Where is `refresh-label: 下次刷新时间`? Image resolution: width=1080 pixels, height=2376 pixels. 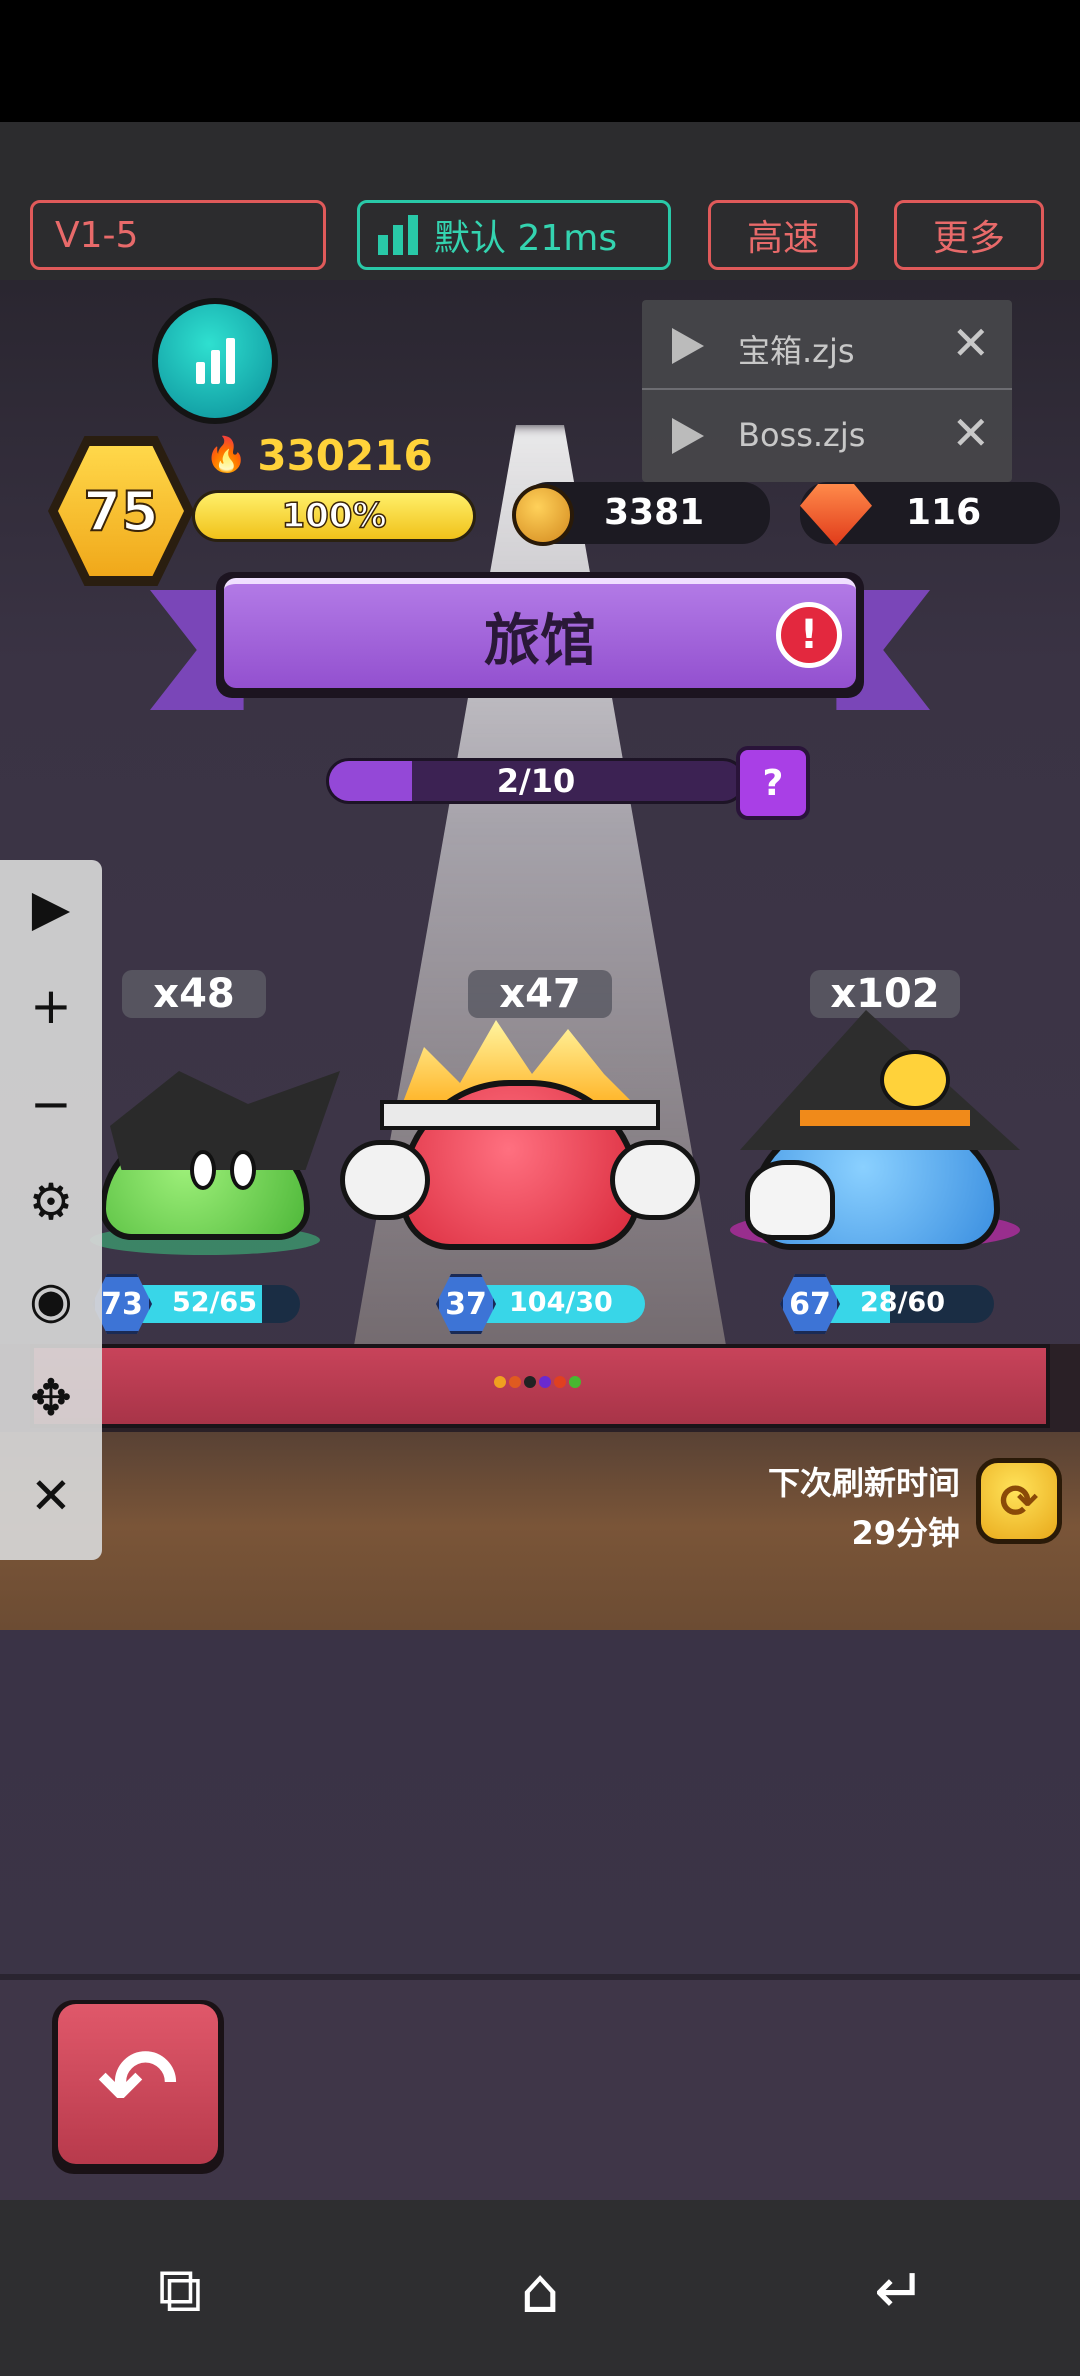 refresh-label: 下次刷新时间 is located at coordinates (863, 1483).